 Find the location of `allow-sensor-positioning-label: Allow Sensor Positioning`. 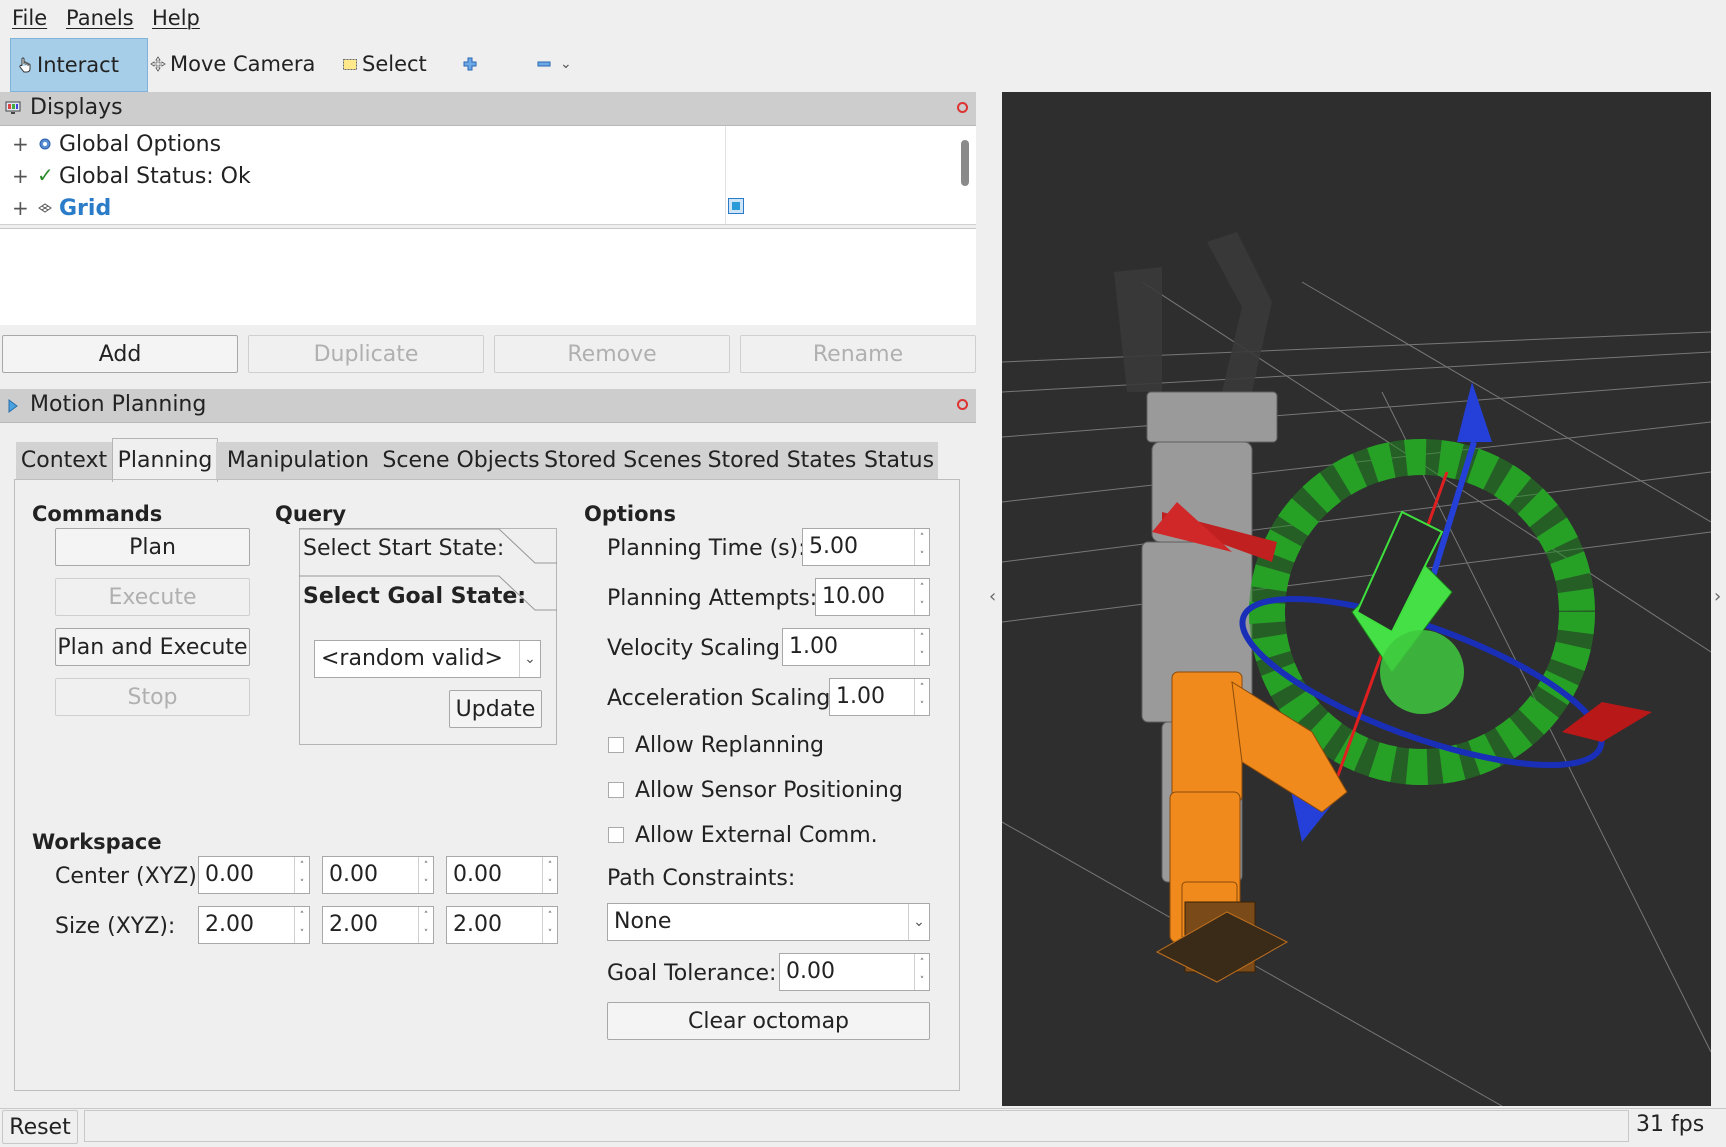

allow-sensor-positioning-label: Allow Sensor Positioning is located at coordinates (769, 790).